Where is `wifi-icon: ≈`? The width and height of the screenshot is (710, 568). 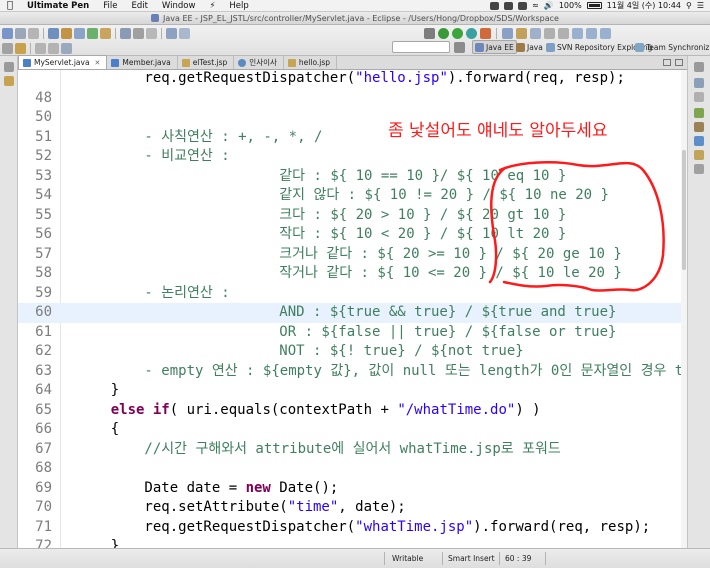 wifi-icon: ≈ is located at coordinates (535, 5).